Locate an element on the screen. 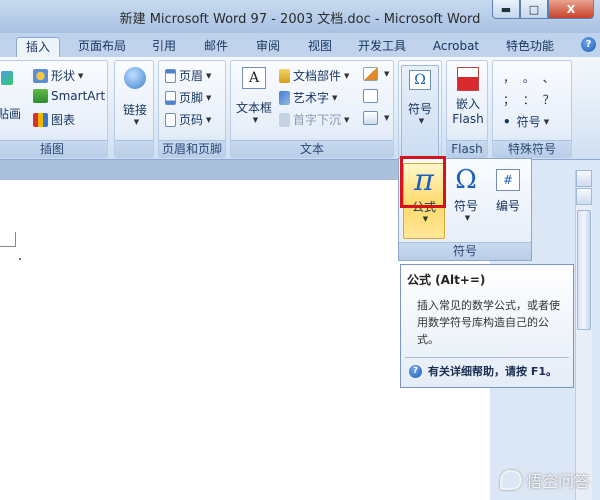 This screenshot has width=600, height=500. symbols-dropdown-label: 符号 is located at coordinates (465, 251).